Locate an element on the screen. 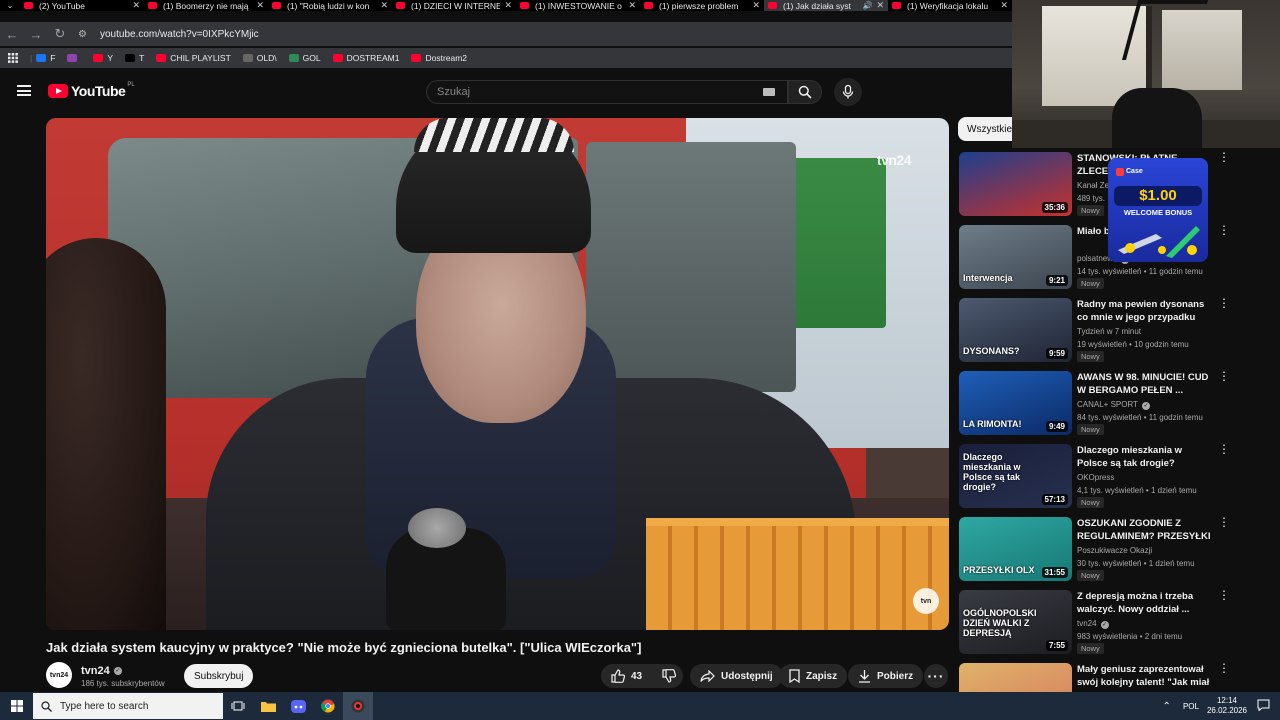  recommendation-channel: Poszukiwacze Okazji is located at coordinates (1114, 550).